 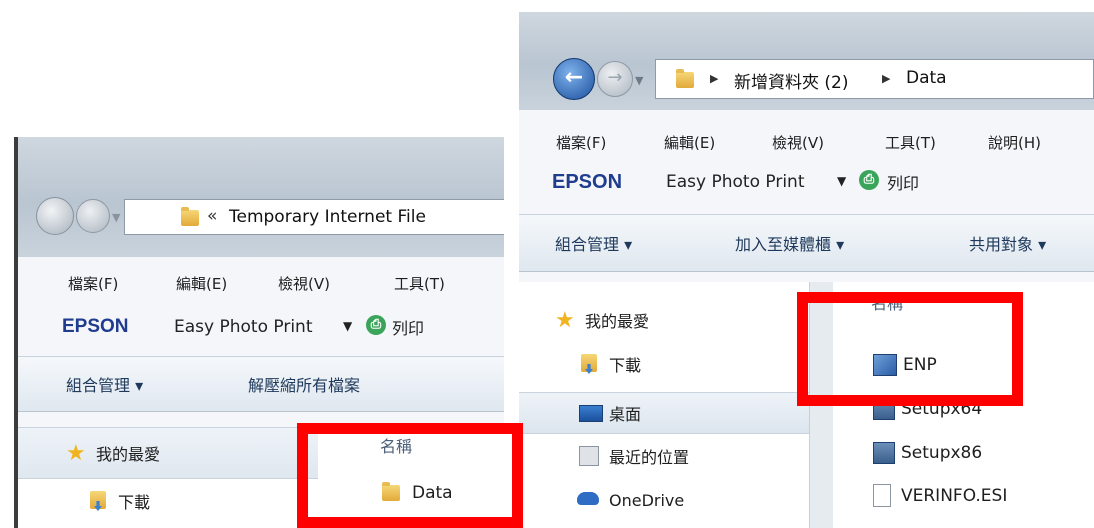 I want to click on command-bar: 組合管理 ▾ 加入至媒體櫃 ▾ 共用對象 ▾, so click(x=806, y=243).